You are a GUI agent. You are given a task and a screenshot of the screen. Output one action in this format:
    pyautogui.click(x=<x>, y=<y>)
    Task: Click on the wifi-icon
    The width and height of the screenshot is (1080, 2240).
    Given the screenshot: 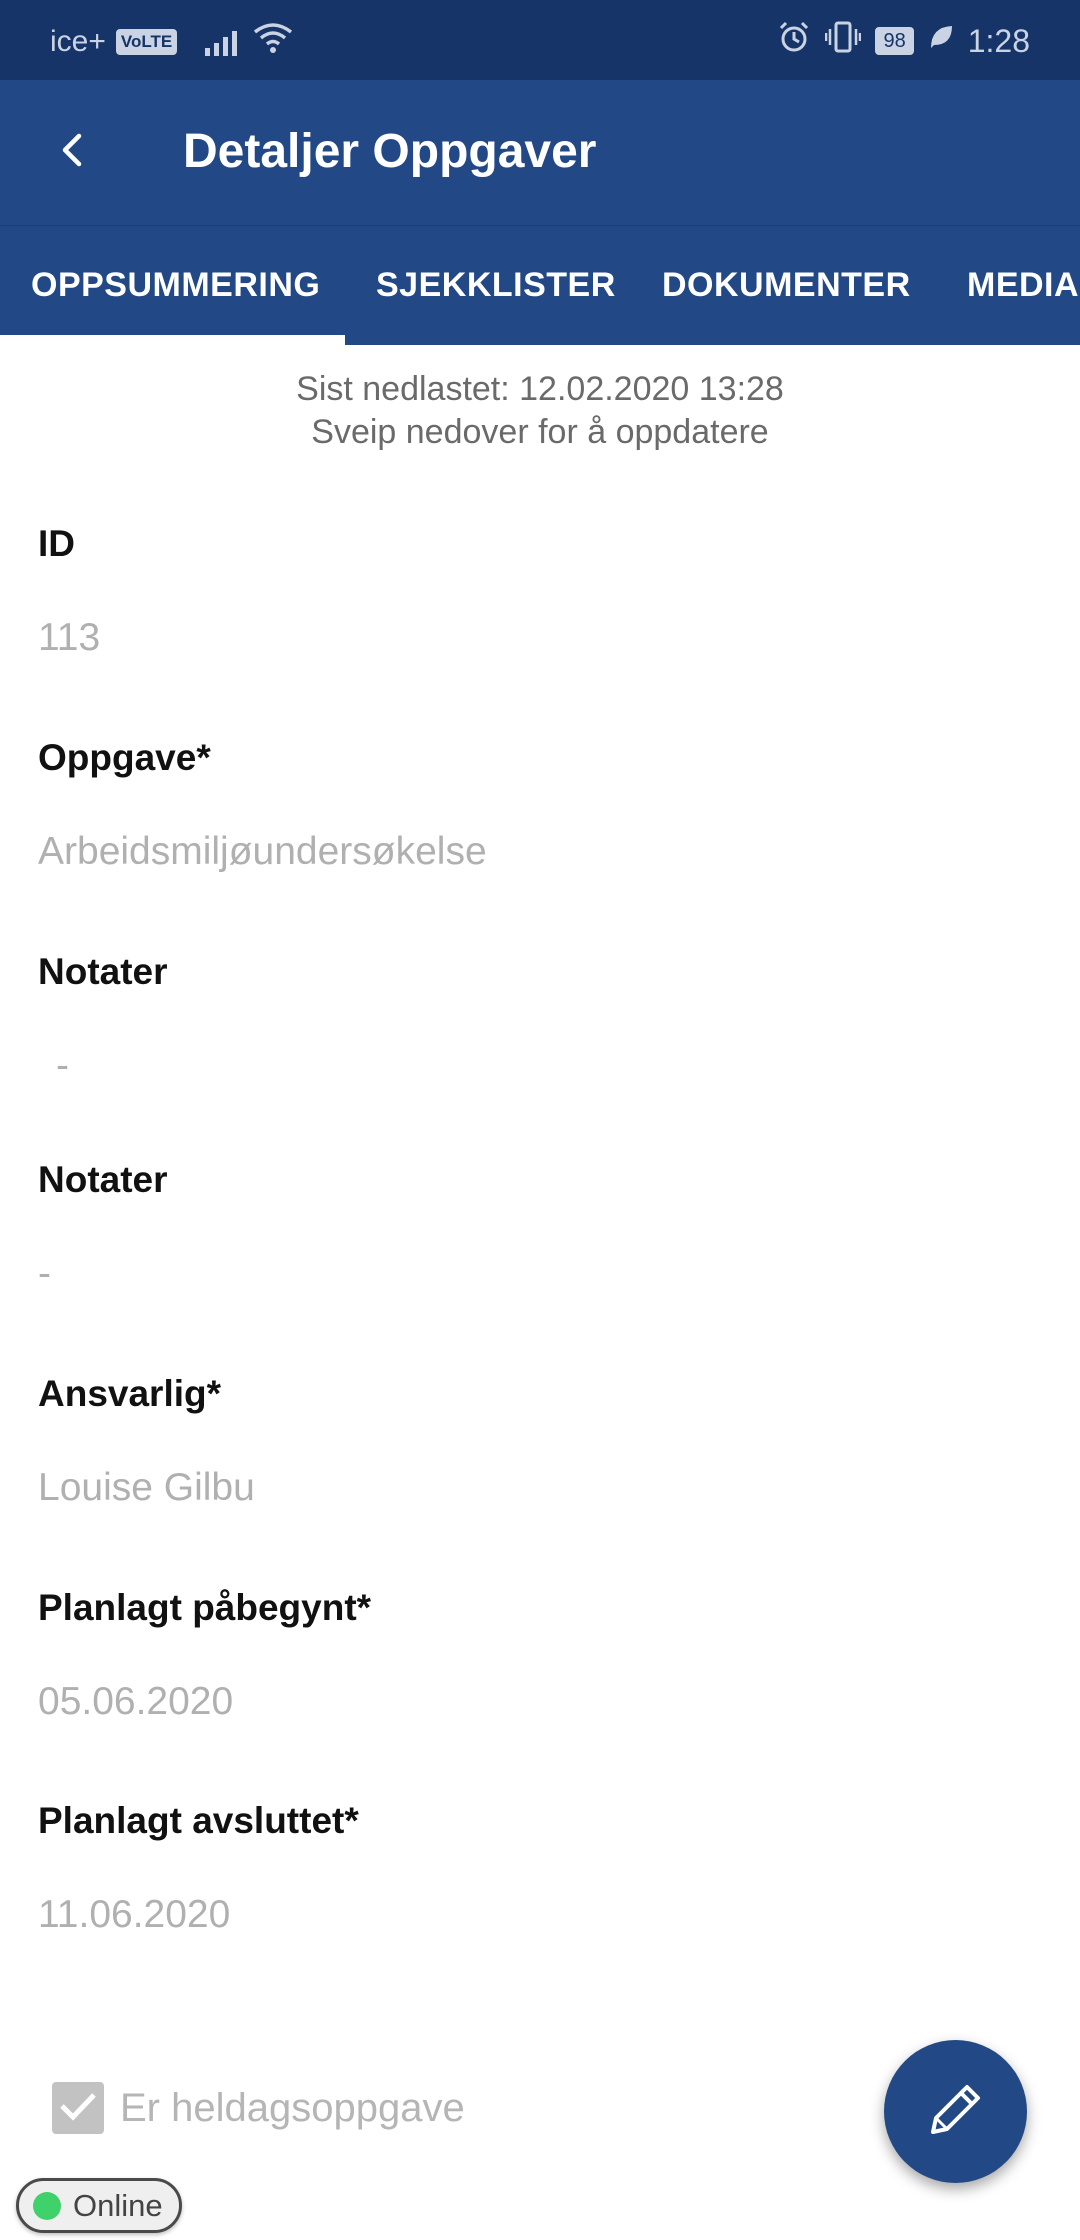 What is the action you would take?
    pyautogui.click(x=273, y=42)
    